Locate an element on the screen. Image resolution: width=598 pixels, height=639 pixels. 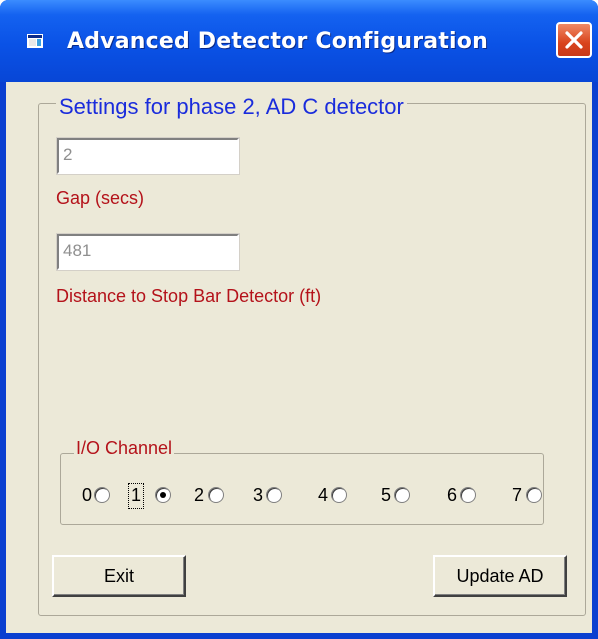
distance-input: 481 is located at coordinates (148, 252).